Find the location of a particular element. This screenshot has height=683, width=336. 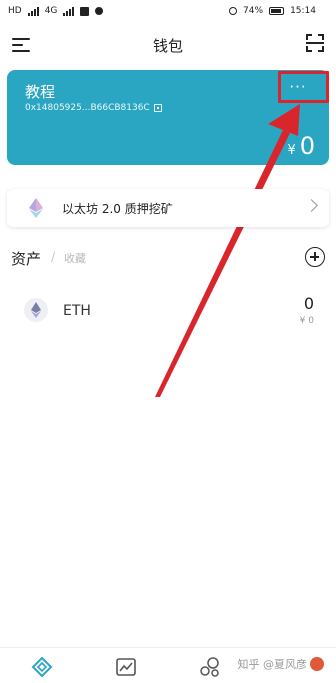

tab-assets: 资产 is located at coordinates (26, 258).